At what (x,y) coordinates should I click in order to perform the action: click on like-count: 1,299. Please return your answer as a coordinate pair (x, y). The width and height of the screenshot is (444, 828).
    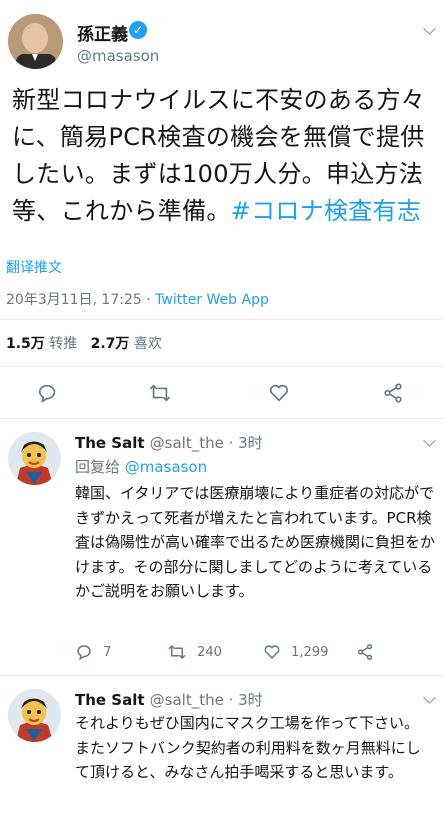
    Looking at the image, I should click on (310, 652).